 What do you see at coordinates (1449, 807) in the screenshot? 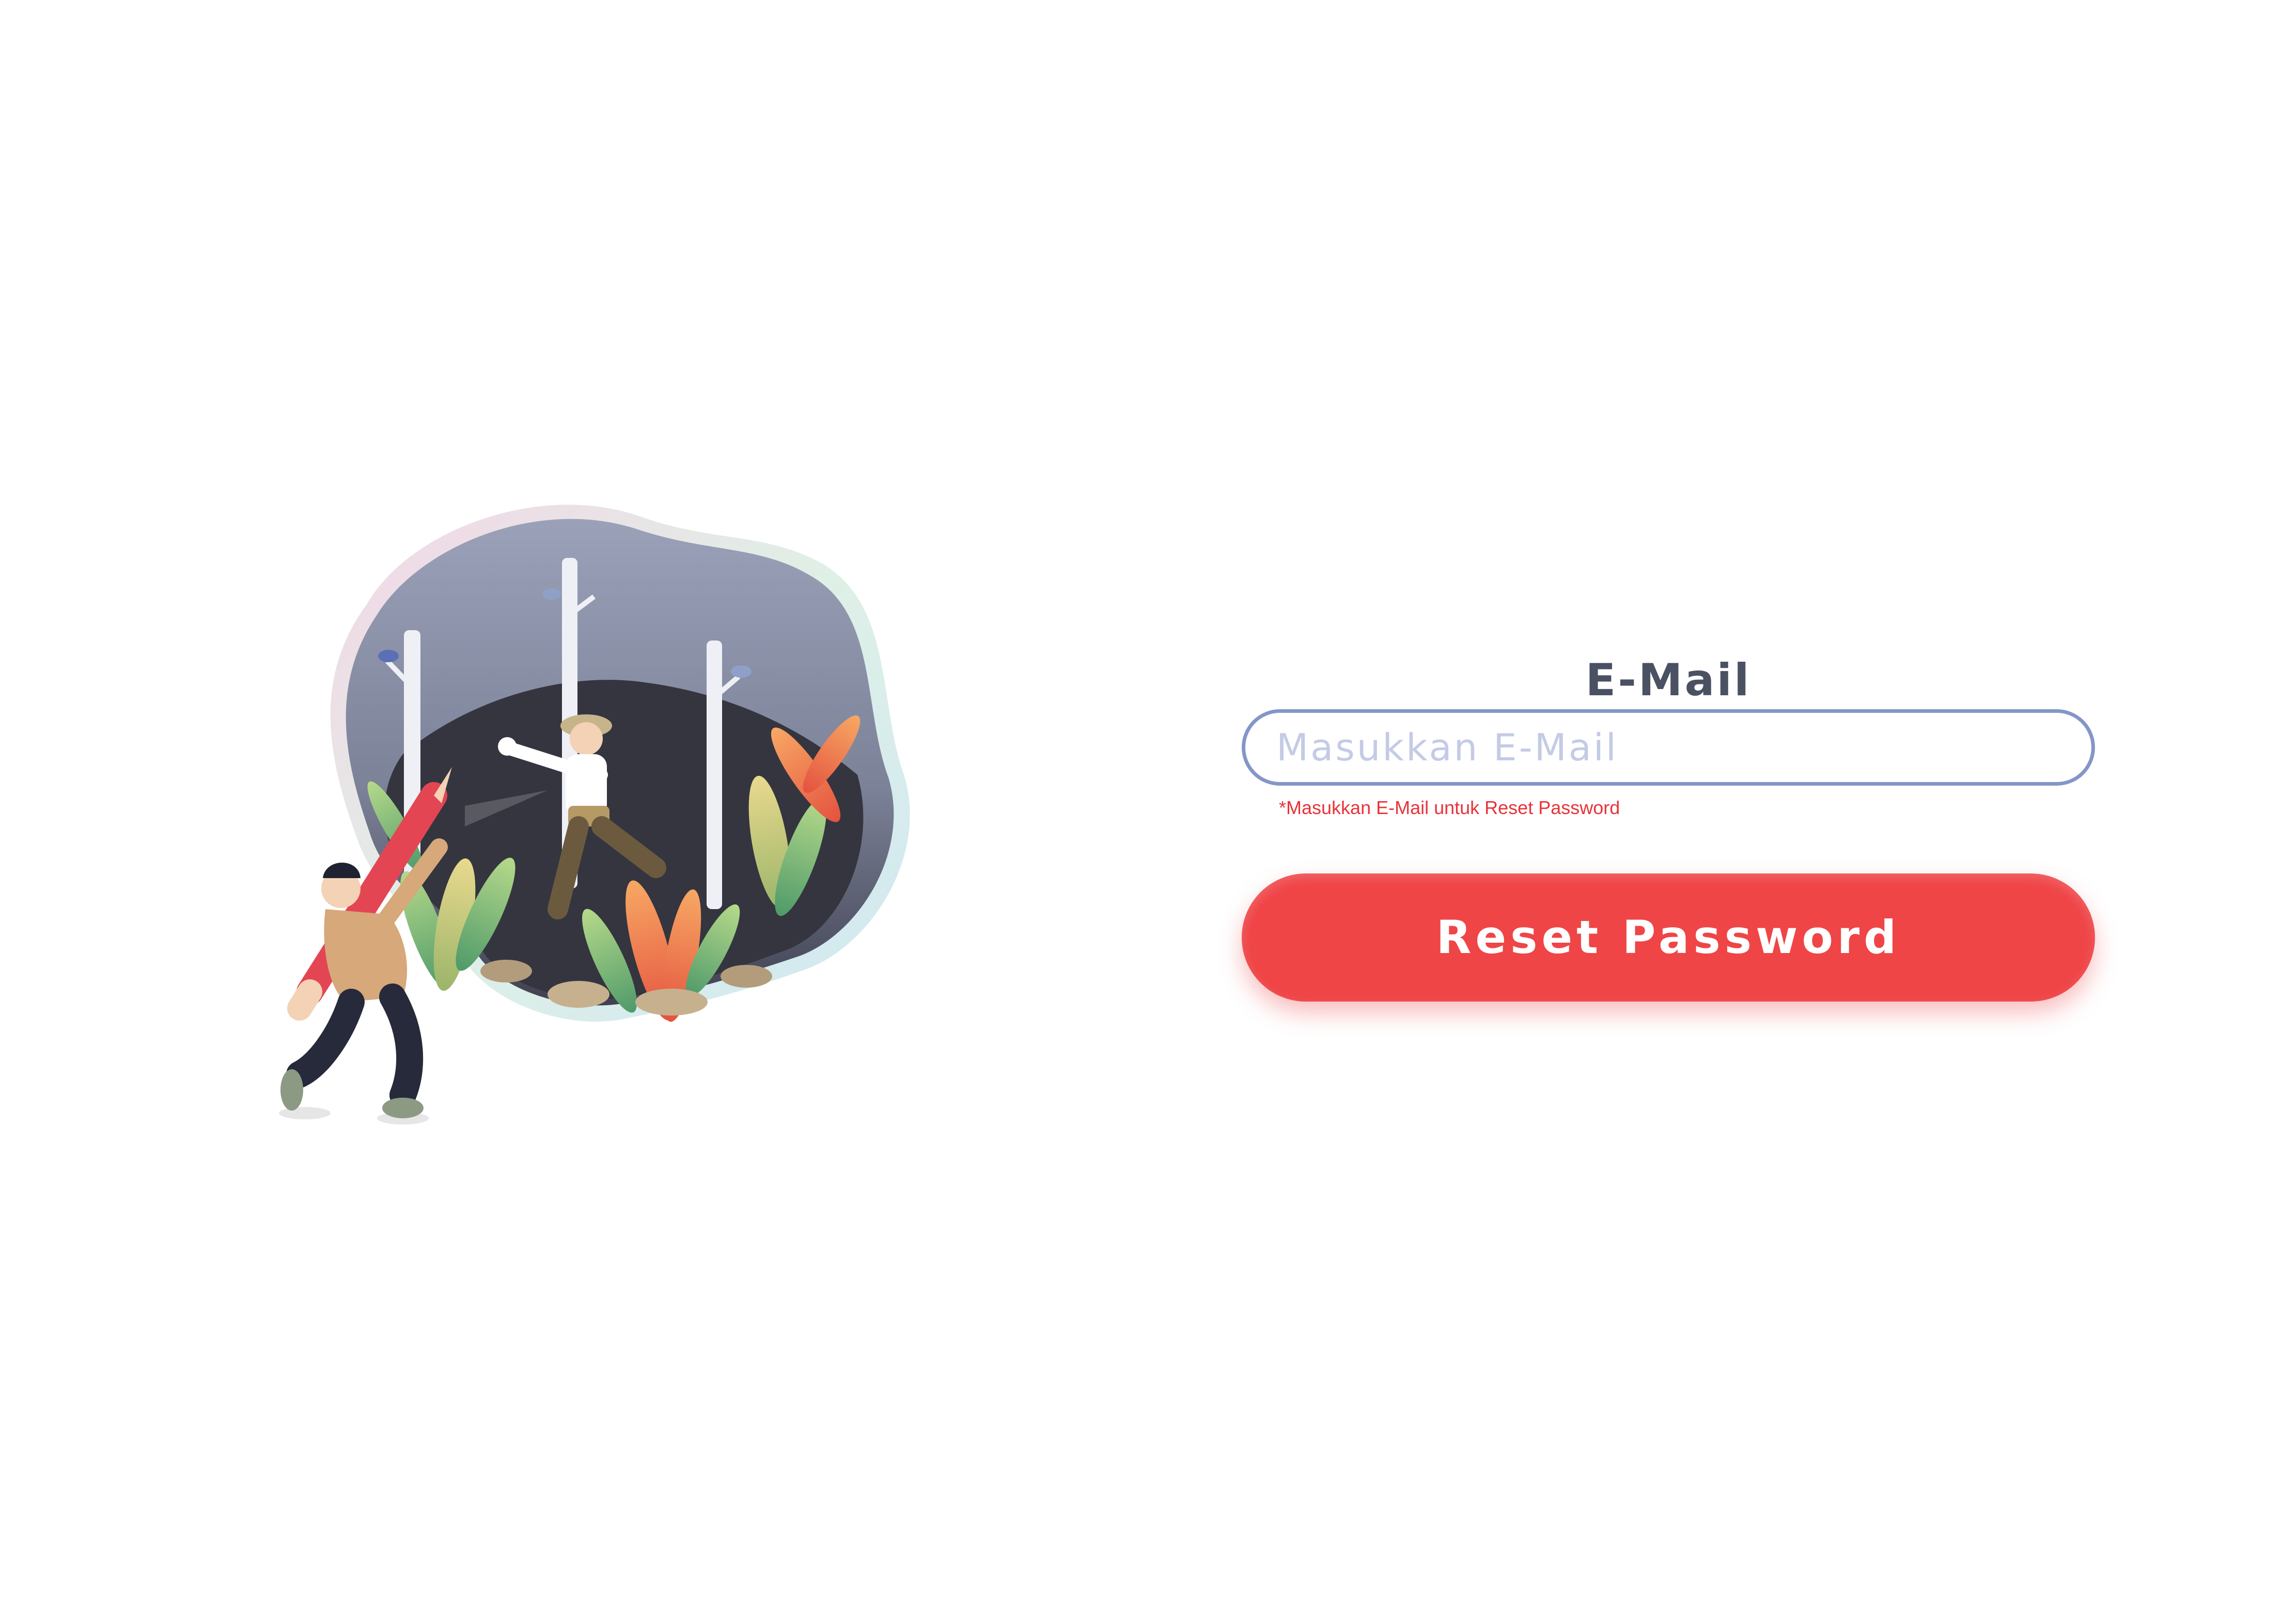
I see `email-hint-text: *Masukkan E-Mail untuk Reset Password` at bounding box center [1449, 807].